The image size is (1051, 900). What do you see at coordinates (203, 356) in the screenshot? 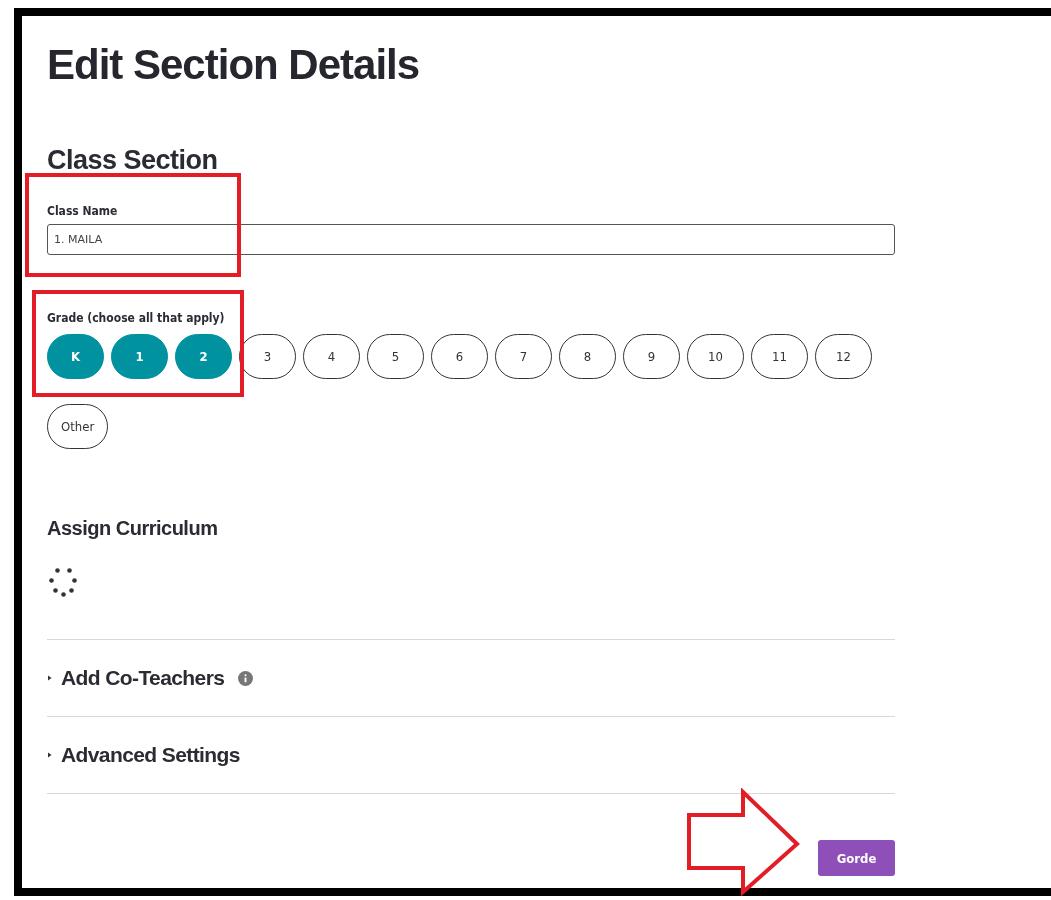
I see `grade-option: 2` at bounding box center [203, 356].